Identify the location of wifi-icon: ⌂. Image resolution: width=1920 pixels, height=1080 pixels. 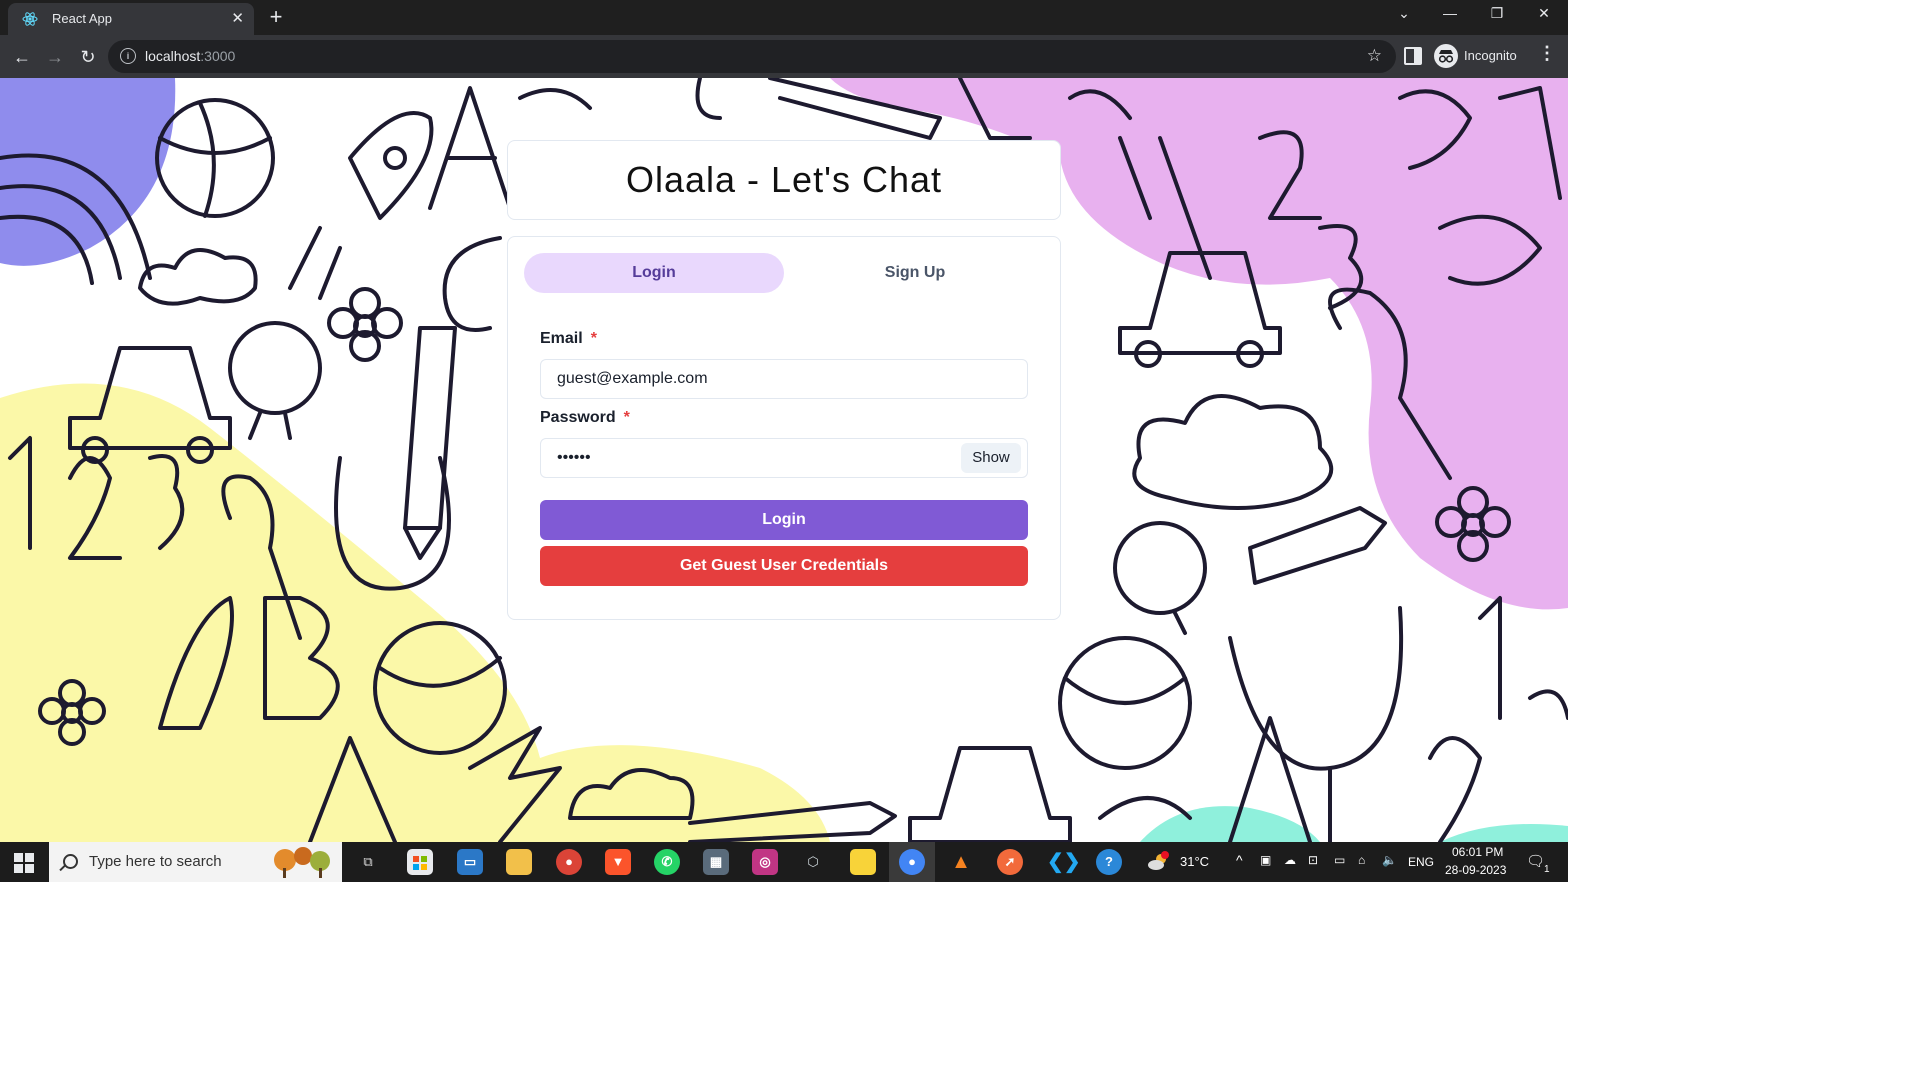
(1361, 860).